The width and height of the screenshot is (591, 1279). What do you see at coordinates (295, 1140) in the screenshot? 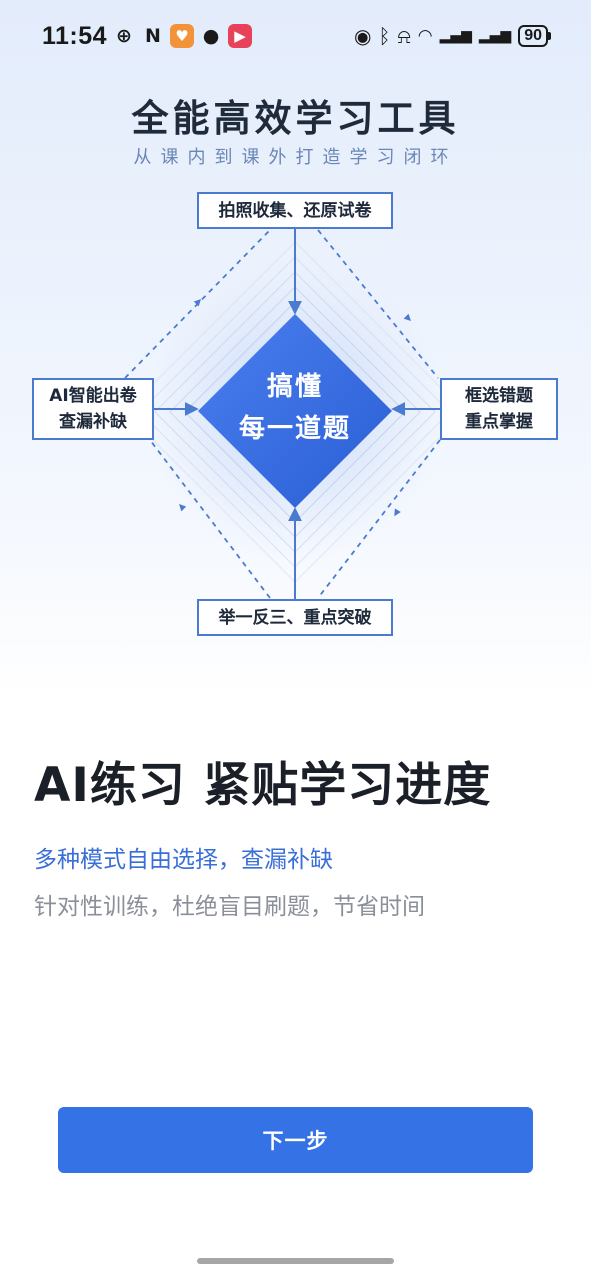
I see `next-step-button: 下一步` at bounding box center [295, 1140].